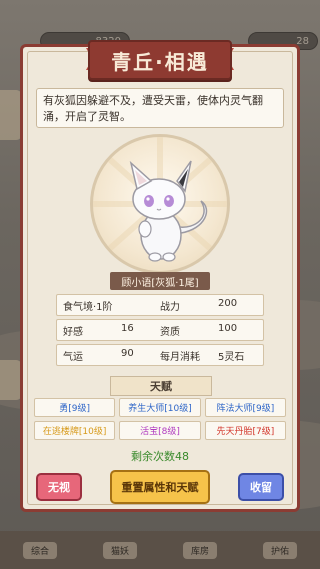  I want to click on talent-item: 勇[9级], so click(75, 407).